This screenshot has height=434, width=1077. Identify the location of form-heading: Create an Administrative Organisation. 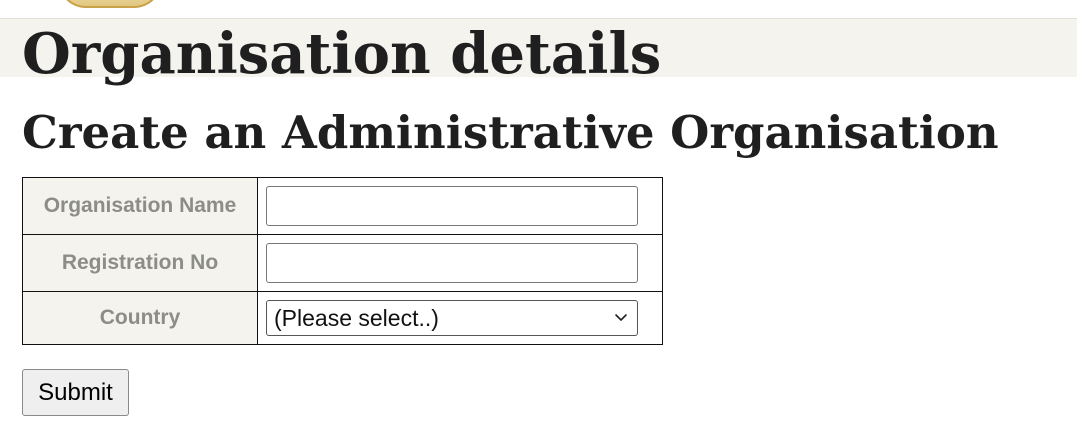
(510, 132).